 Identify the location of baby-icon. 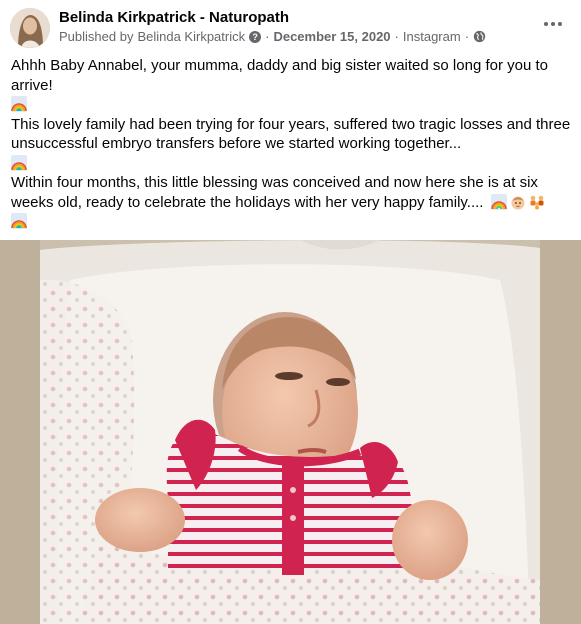
(518, 202).